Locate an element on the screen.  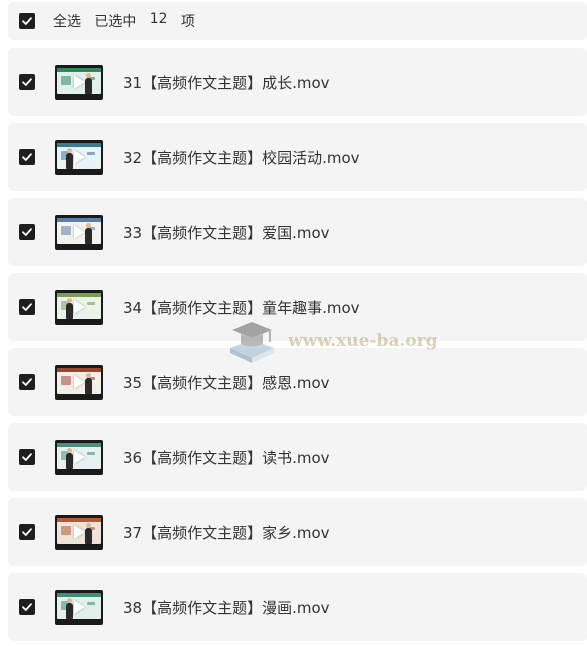
file-name: 34【高频作文主题】童年趣事.mov is located at coordinates (241, 307).